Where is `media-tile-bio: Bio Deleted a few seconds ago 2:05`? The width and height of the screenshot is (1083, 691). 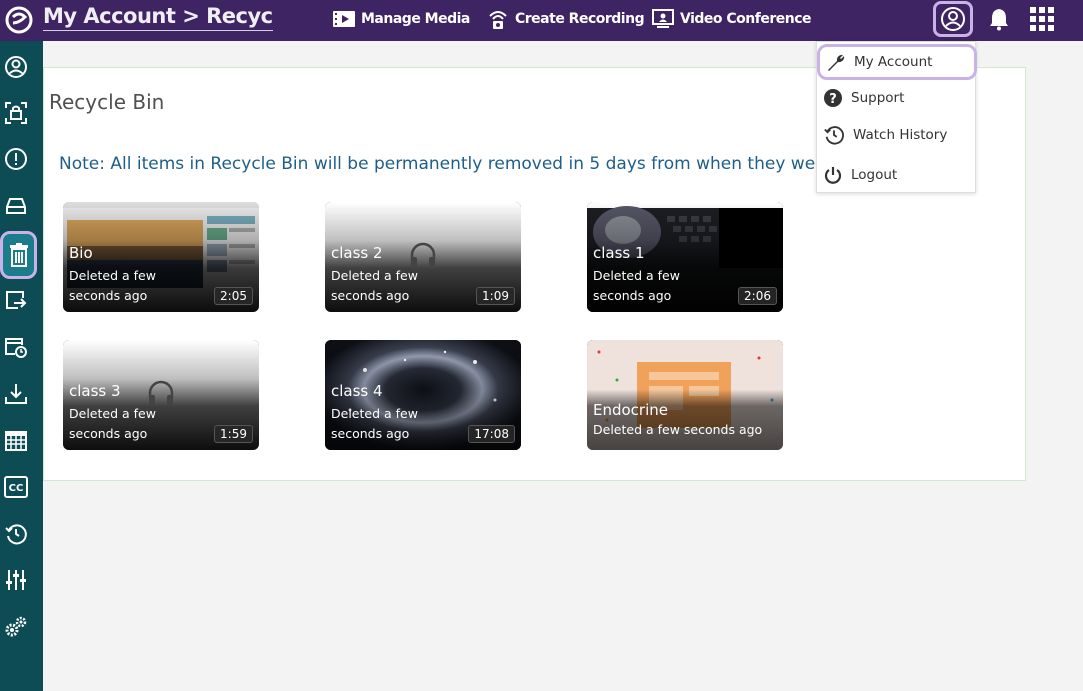 media-tile-bio: Bio Deleted a few seconds ago 2:05 is located at coordinates (161, 257).